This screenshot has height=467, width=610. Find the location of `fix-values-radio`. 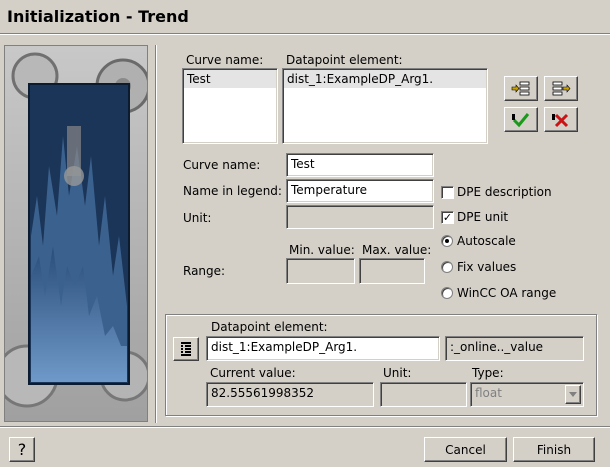

fix-values-radio is located at coordinates (447, 267).